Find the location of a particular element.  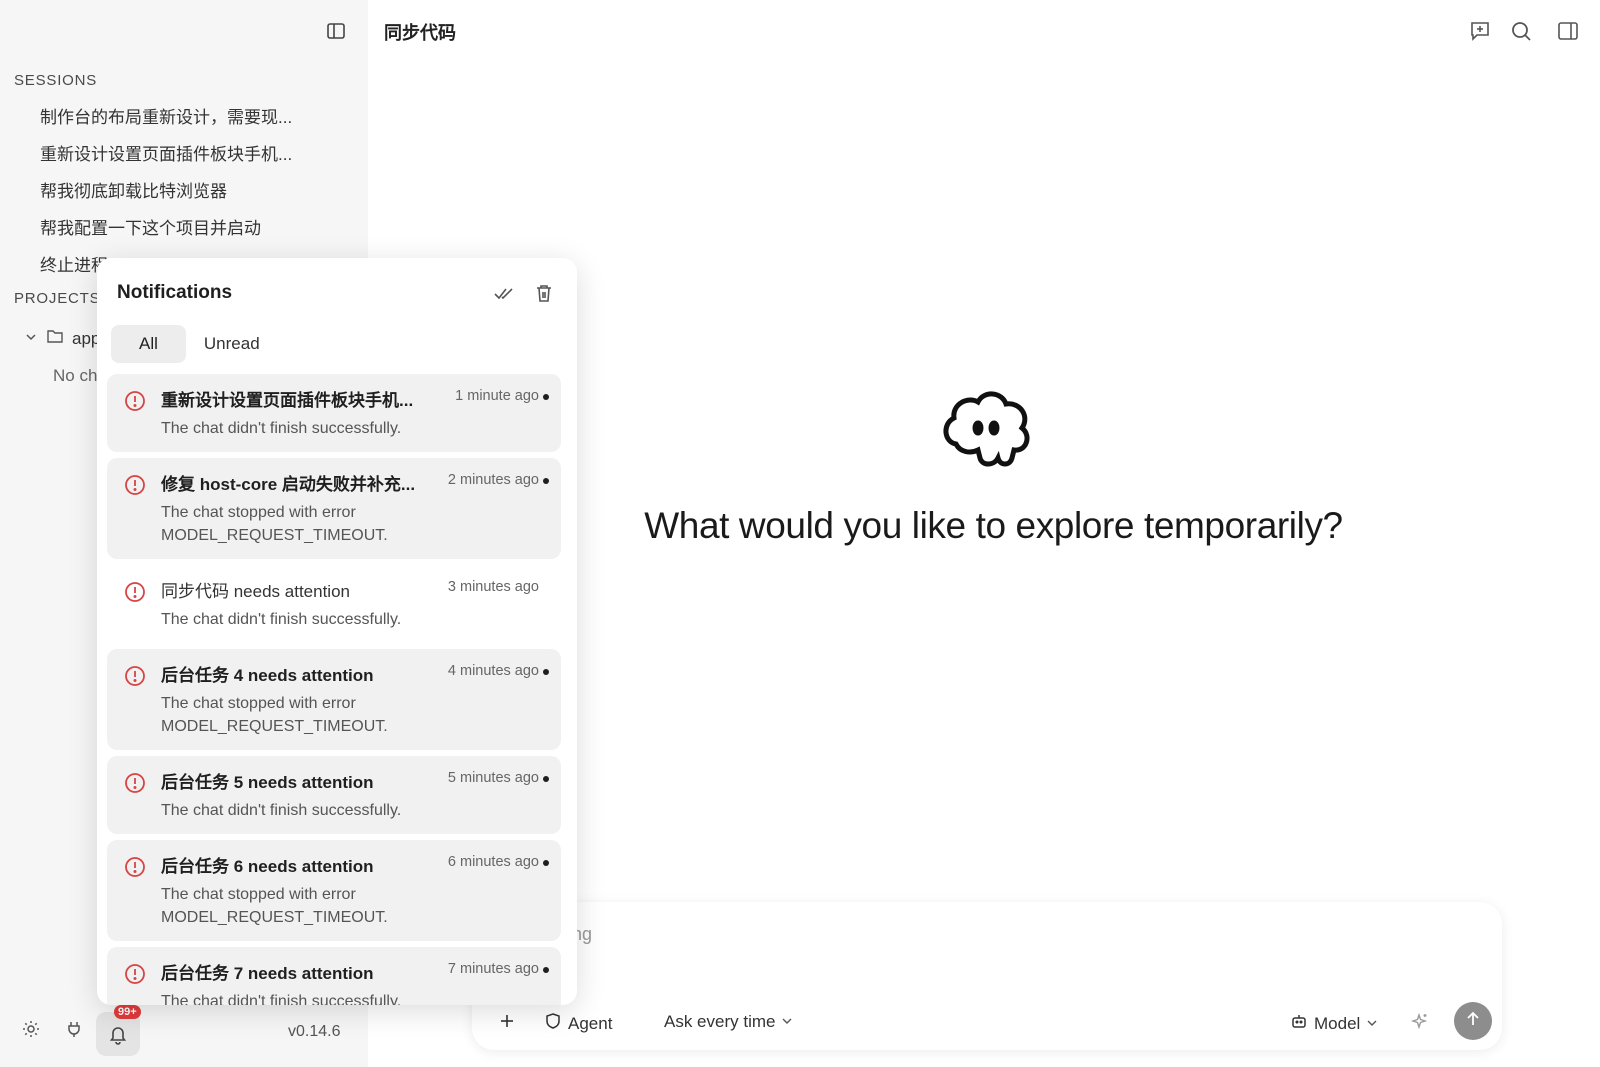

session-item: 帮我配置一下这个项目并启动 is located at coordinates (150, 226).